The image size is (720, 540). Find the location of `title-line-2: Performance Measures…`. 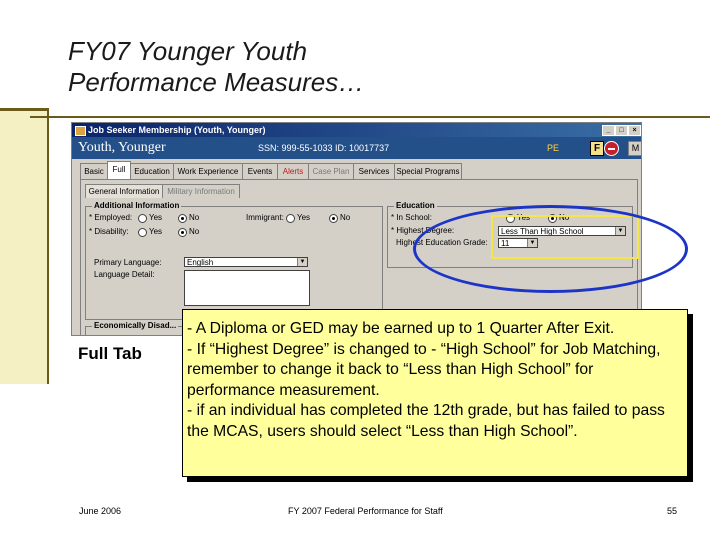

title-line-2: Performance Measures… is located at coordinates (216, 82).